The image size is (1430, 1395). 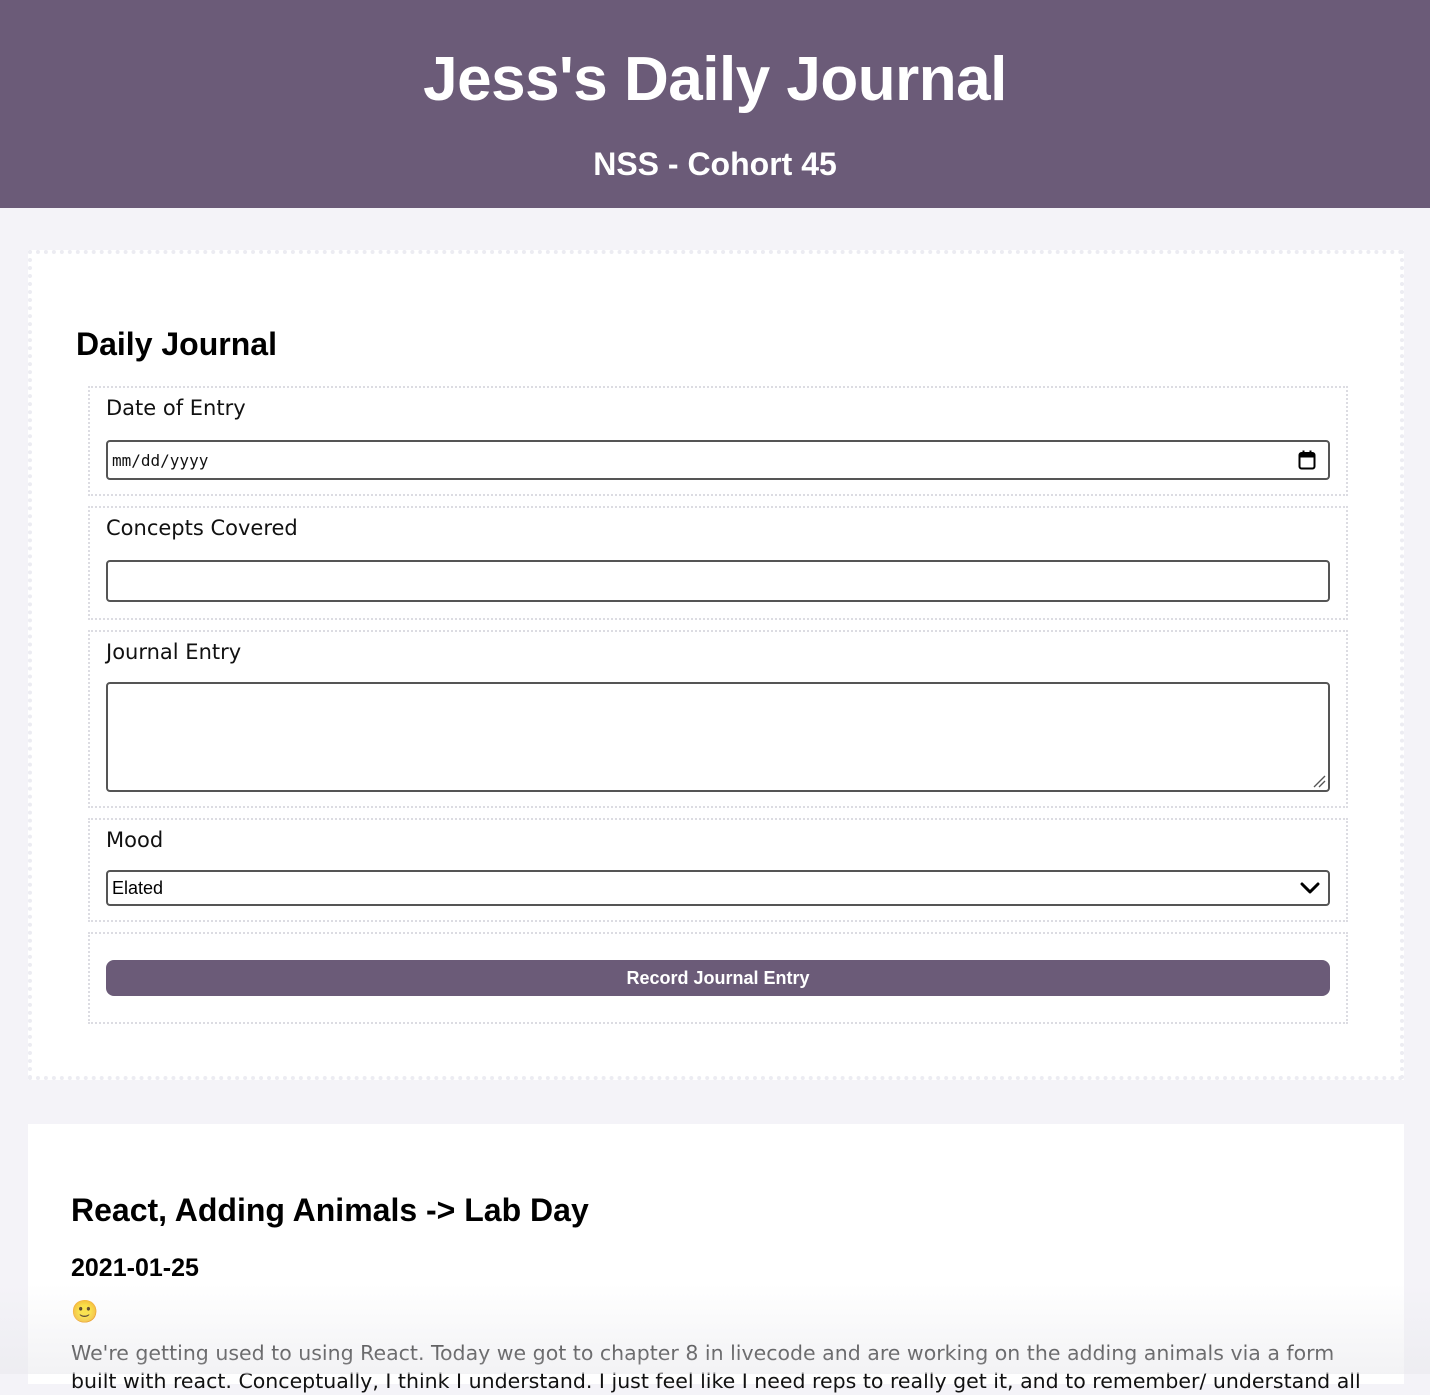 I want to click on chevron-down-icon, so click(x=1310, y=888).